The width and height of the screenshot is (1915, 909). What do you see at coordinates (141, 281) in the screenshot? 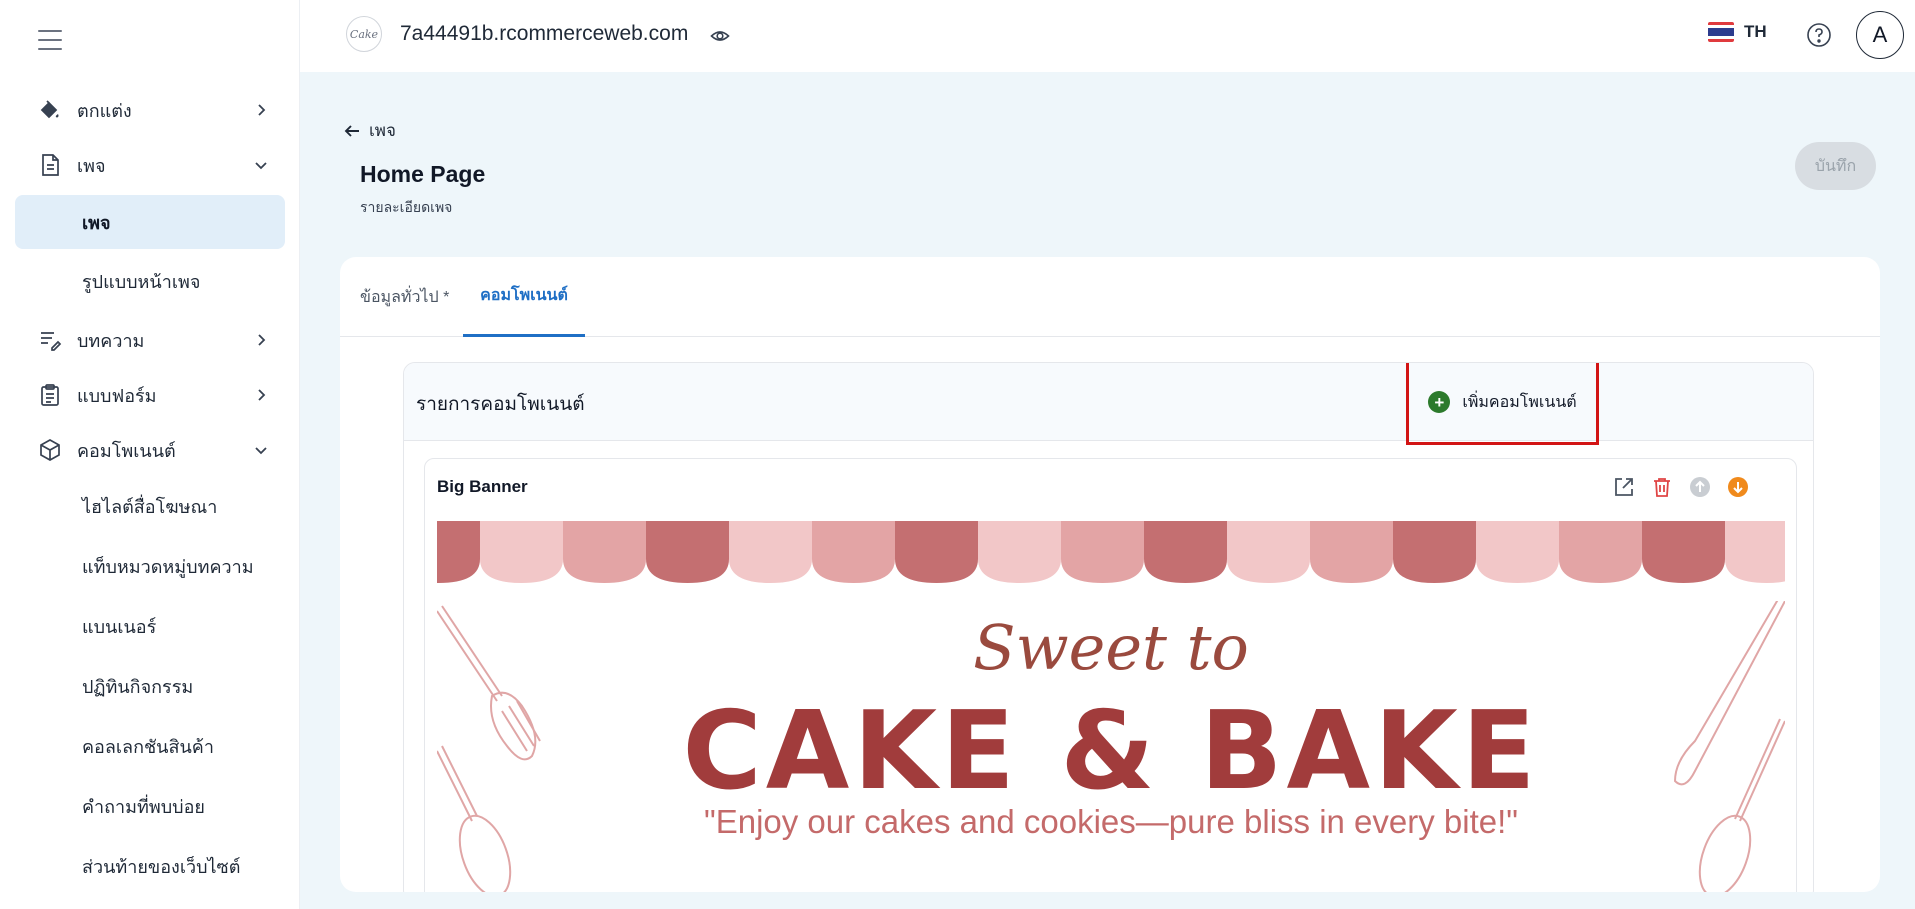
I see `sidebar-item-label: รูปแบบหน้าเพจ` at bounding box center [141, 281].